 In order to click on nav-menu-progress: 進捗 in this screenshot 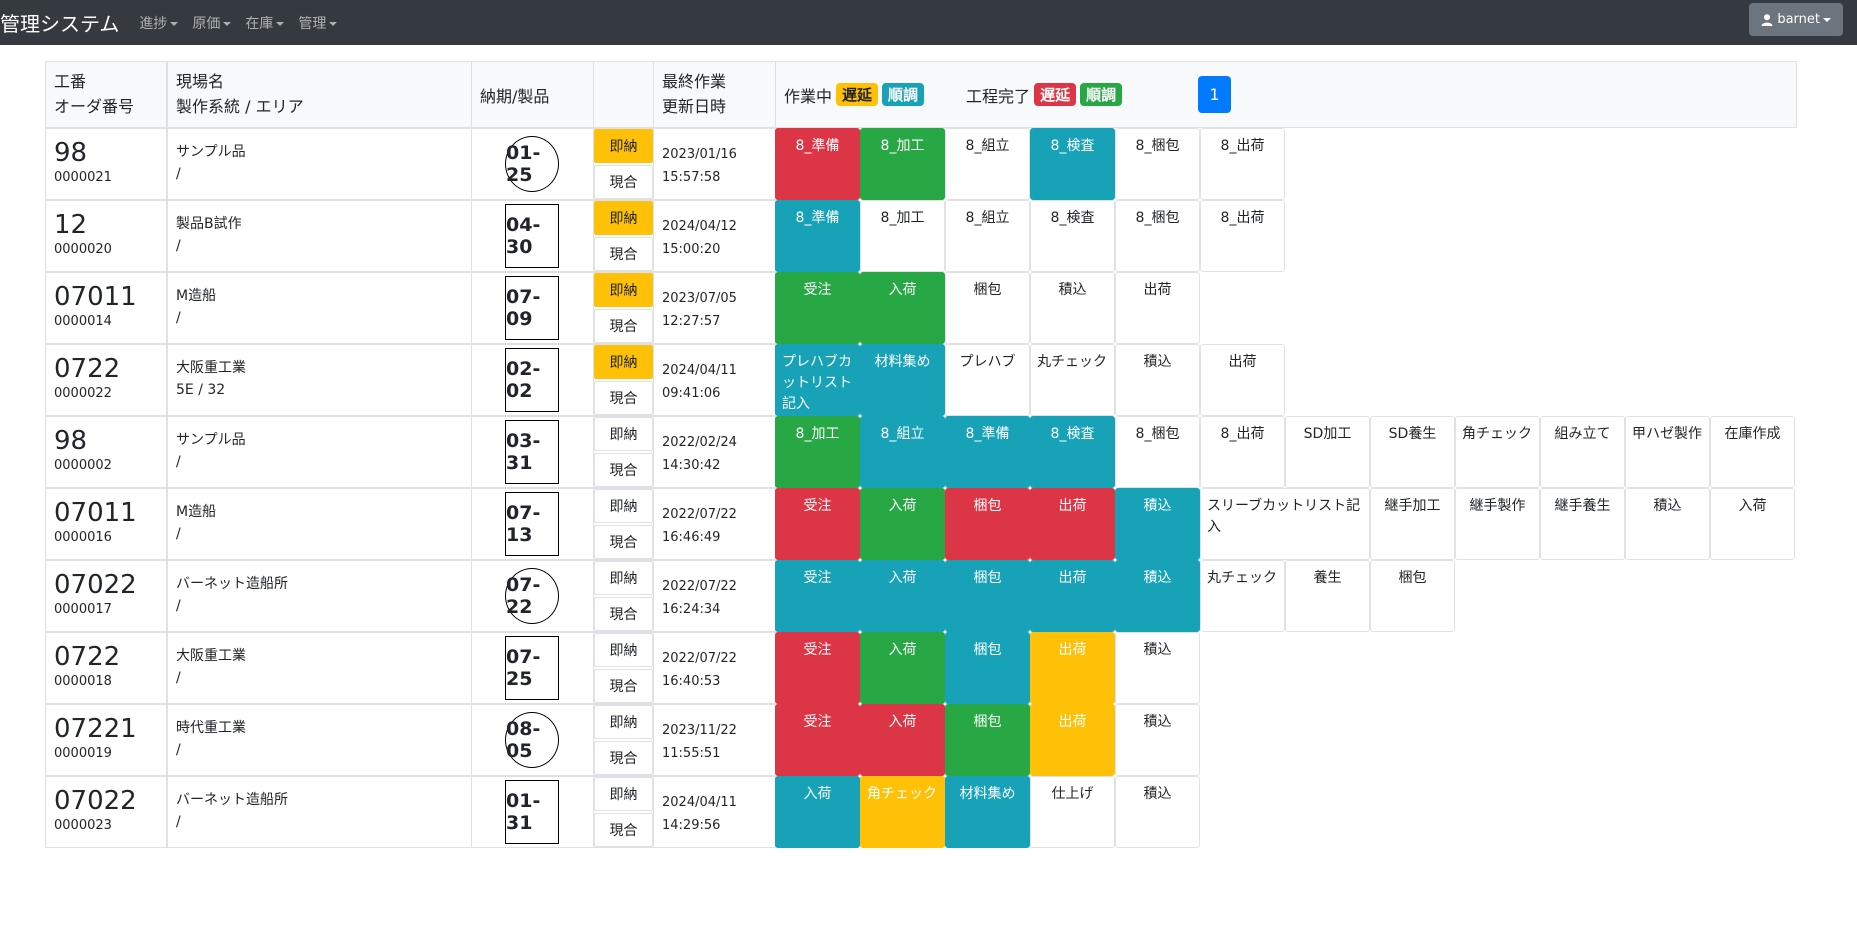, I will do `click(159, 23)`.